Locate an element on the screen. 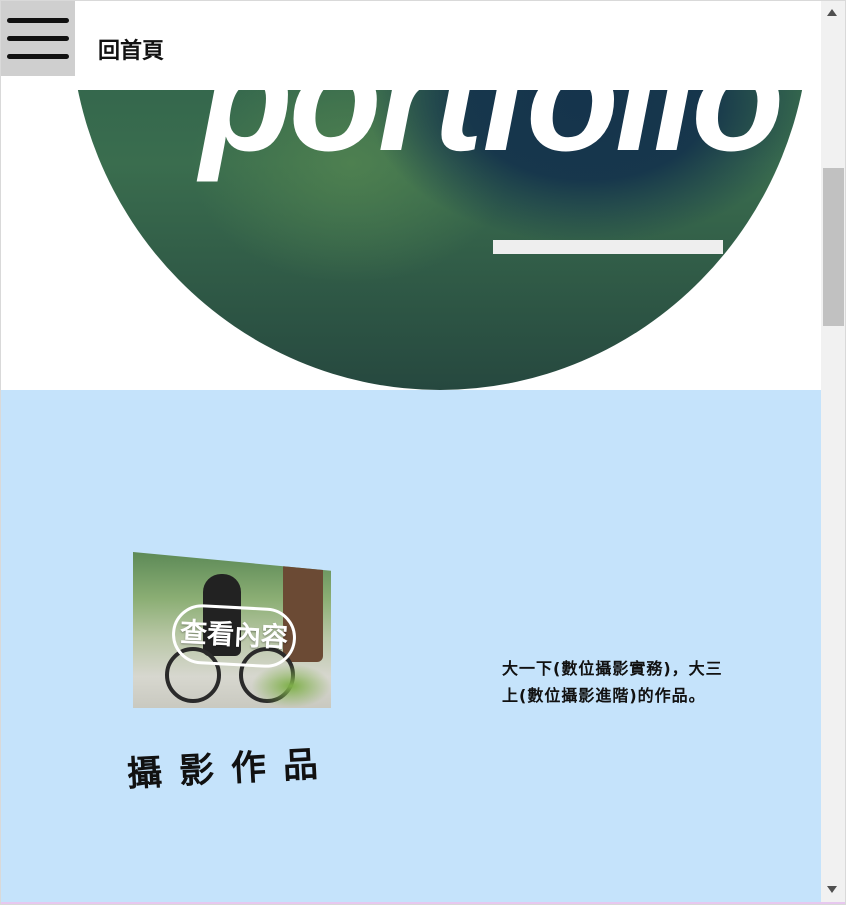  vertical-scrollbar is located at coordinates (833, 452).